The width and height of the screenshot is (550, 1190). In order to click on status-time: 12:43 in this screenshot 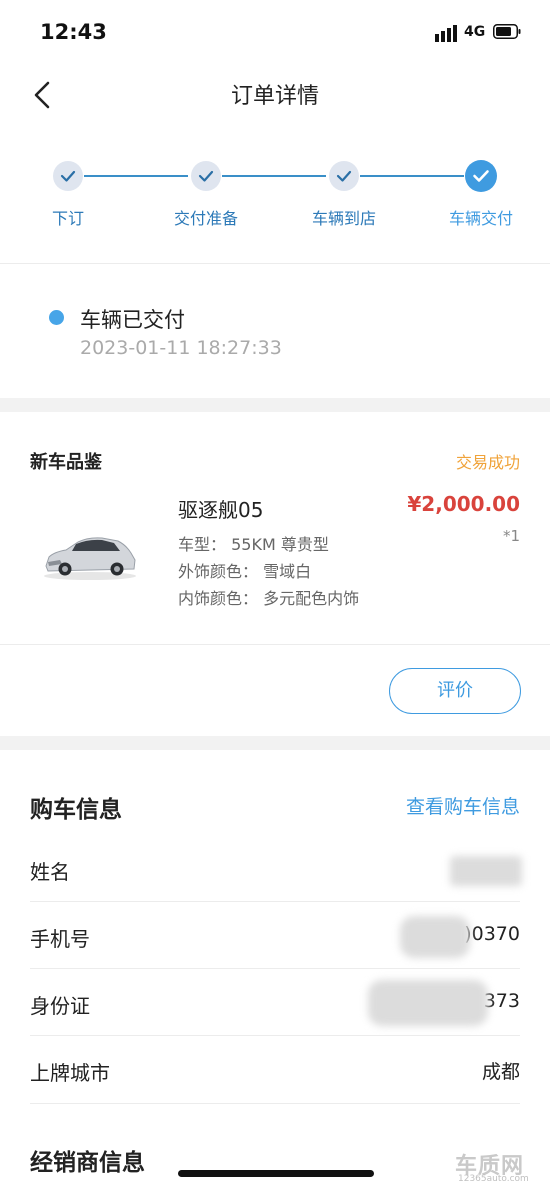, I will do `click(73, 32)`.